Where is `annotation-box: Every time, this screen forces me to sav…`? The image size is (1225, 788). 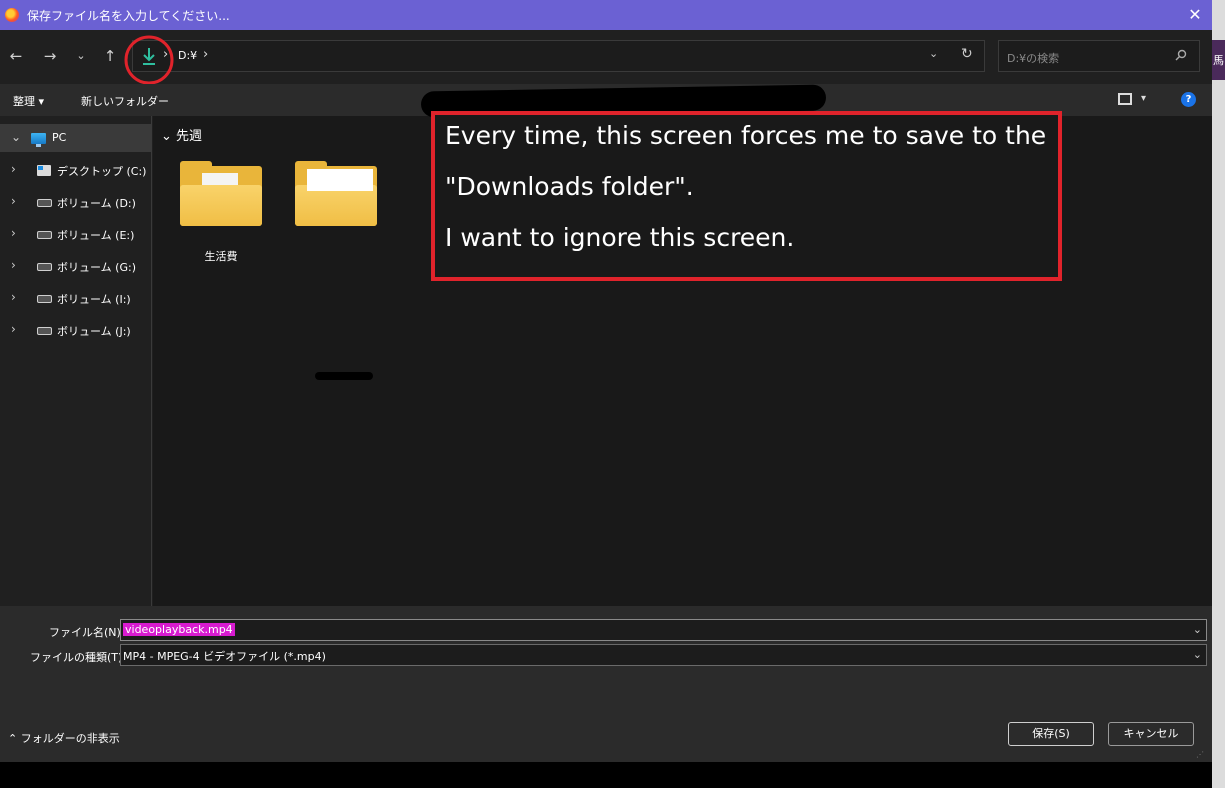
annotation-box: Every time, this screen forces me to sav… is located at coordinates (746, 196).